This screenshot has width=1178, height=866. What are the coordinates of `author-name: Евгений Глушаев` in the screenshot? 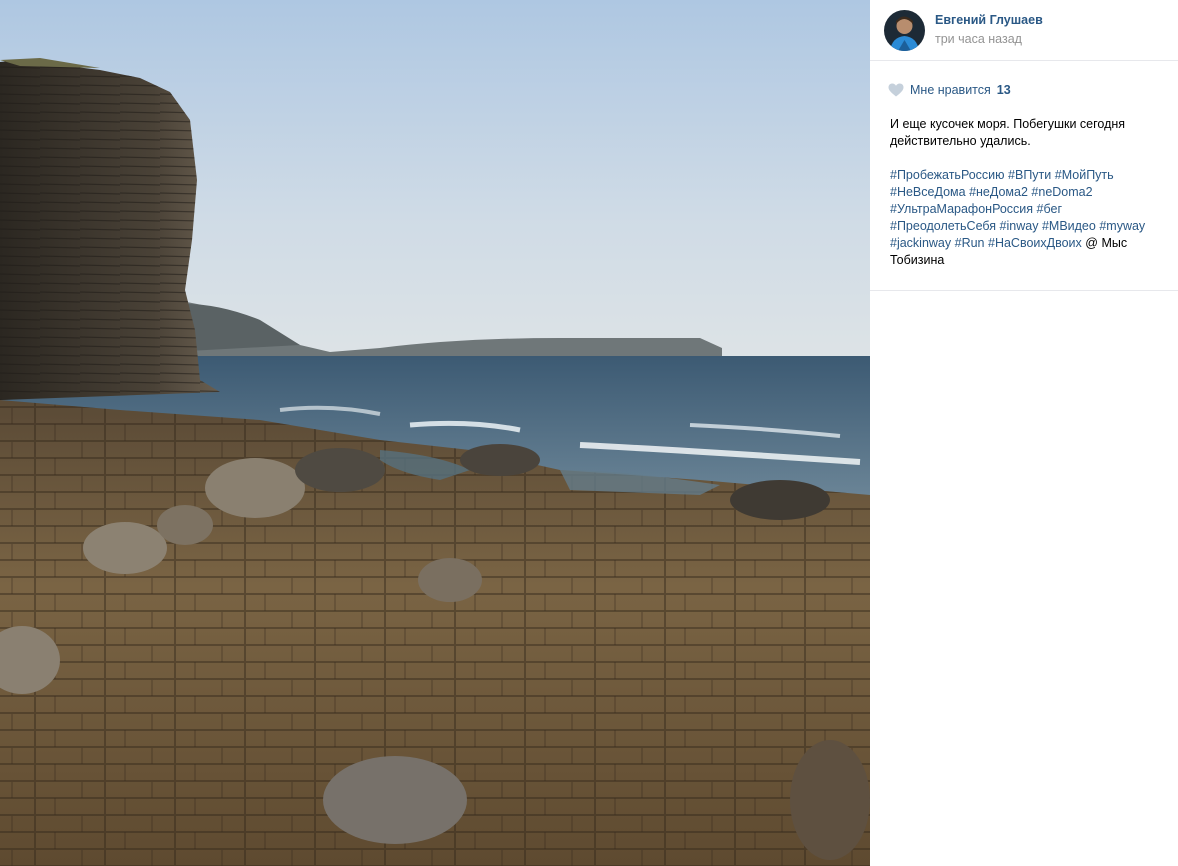 It's located at (989, 20).